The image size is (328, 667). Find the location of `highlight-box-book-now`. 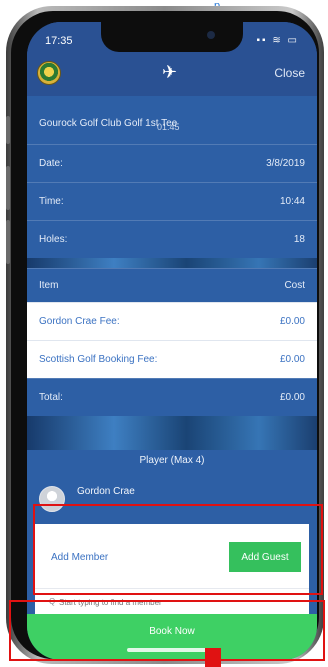

highlight-box-book-now is located at coordinates (167, 630).